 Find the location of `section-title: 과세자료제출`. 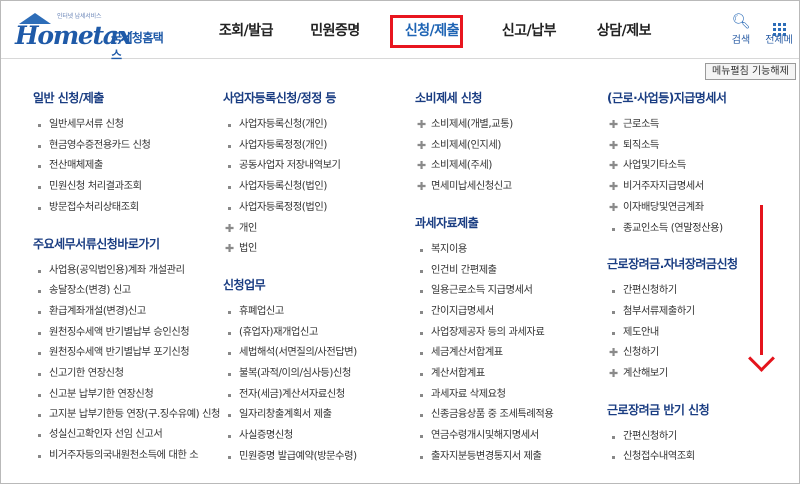

section-title: 과세자료제출 is located at coordinates (510, 223).